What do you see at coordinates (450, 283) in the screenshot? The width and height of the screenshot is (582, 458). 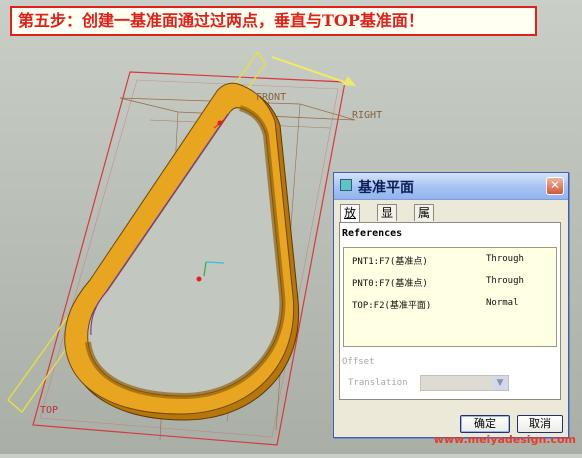 I see `reference-row: PNT0:F7(基准点) Through` at bounding box center [450, 283].